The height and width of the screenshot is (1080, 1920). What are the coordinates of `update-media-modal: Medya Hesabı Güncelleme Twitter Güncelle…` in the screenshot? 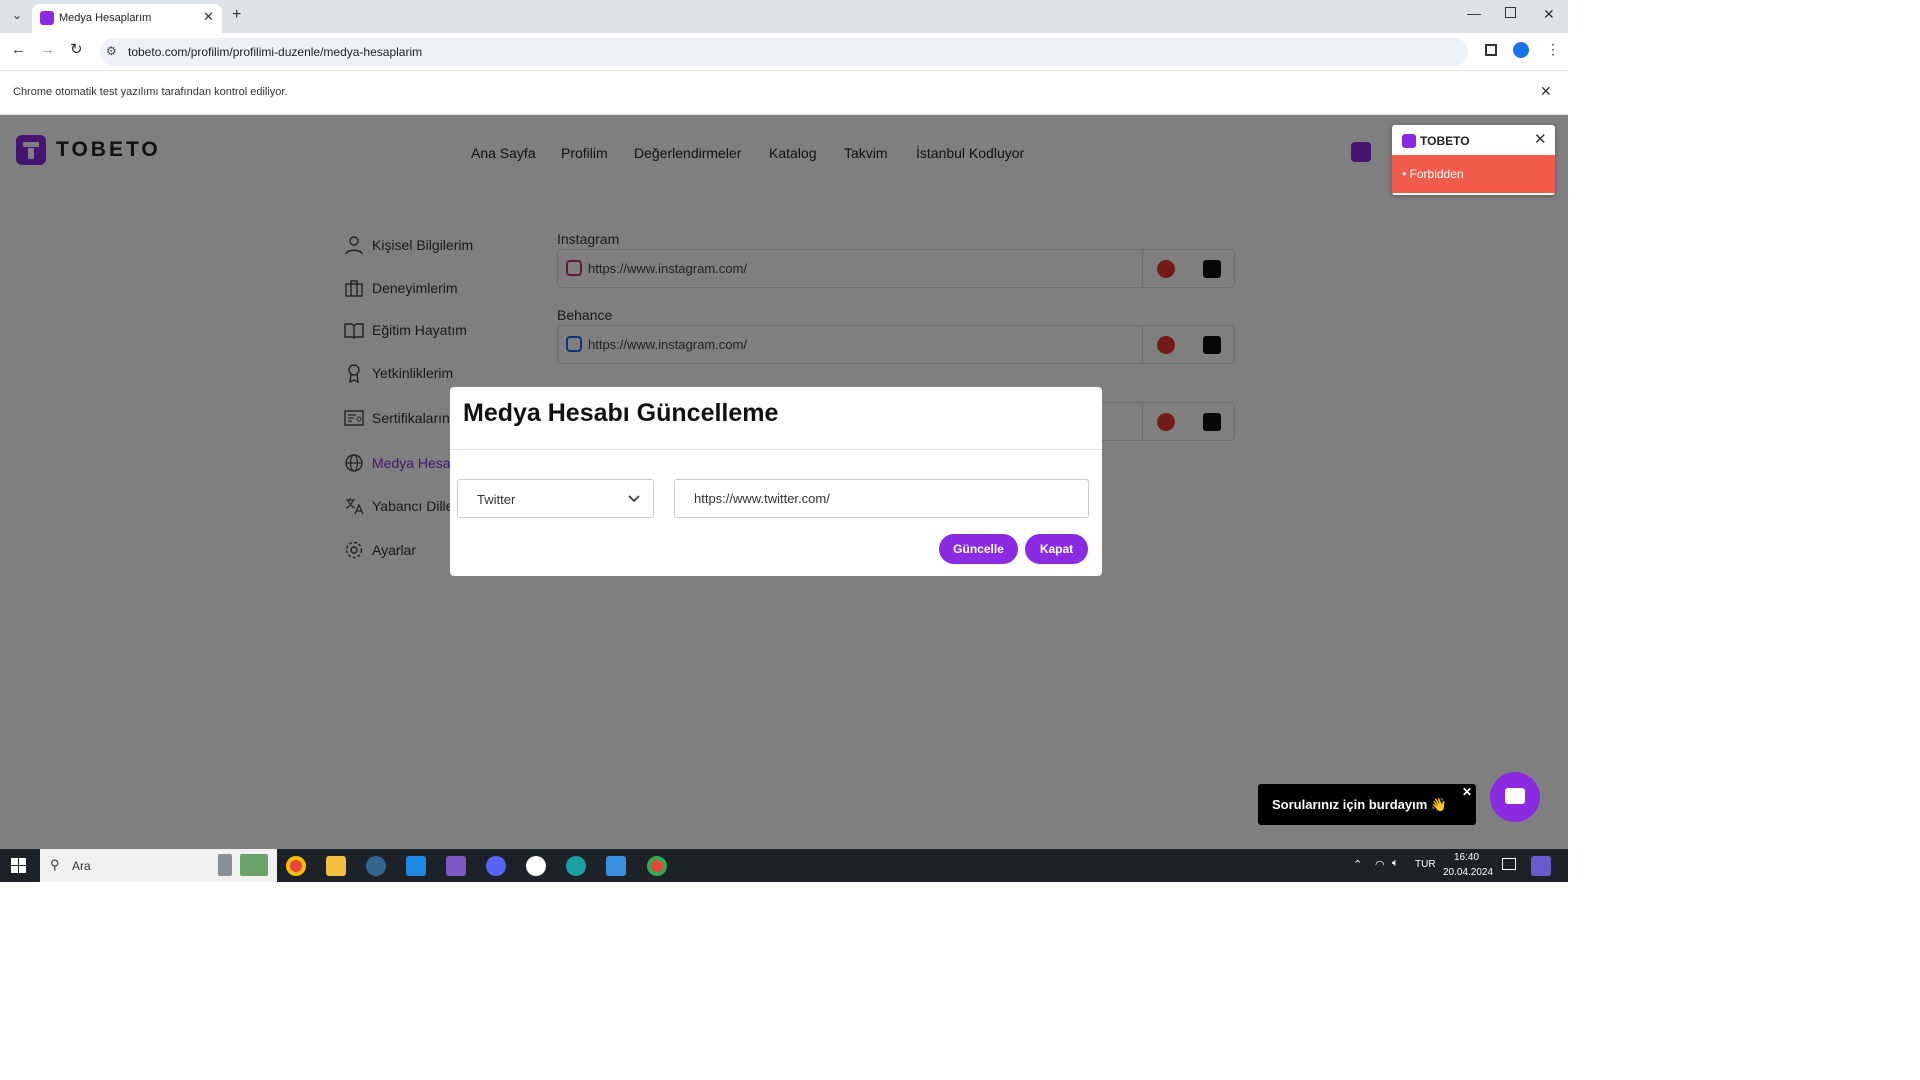 It's located at (776, 481).